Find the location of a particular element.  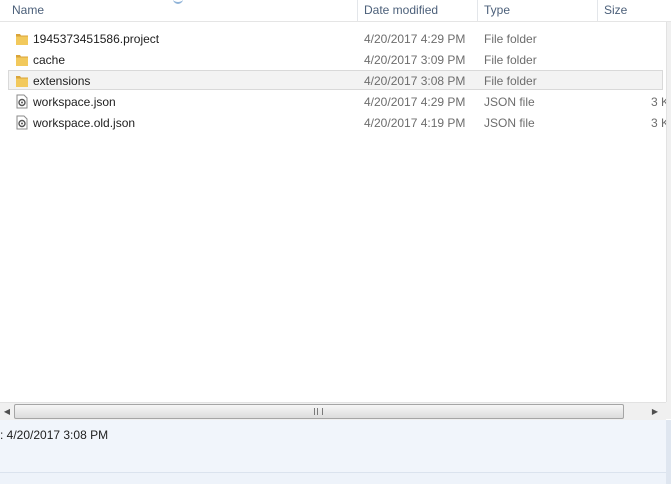

column-header-date-modified: Date modified is located at coordinates (401, 10).